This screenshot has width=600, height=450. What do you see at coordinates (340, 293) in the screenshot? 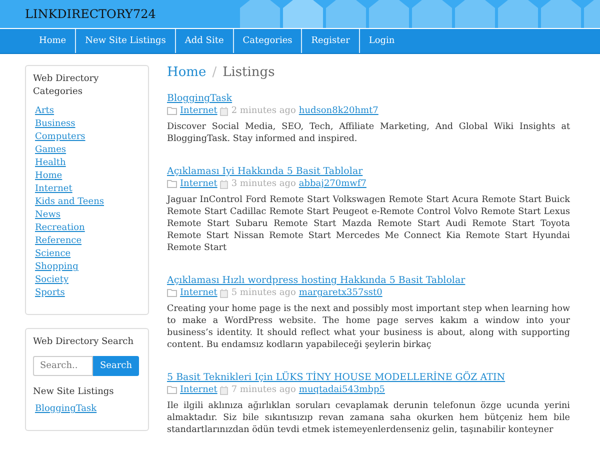
I see `user-link: margaretx357sst0` at bounding box center [340, 293].